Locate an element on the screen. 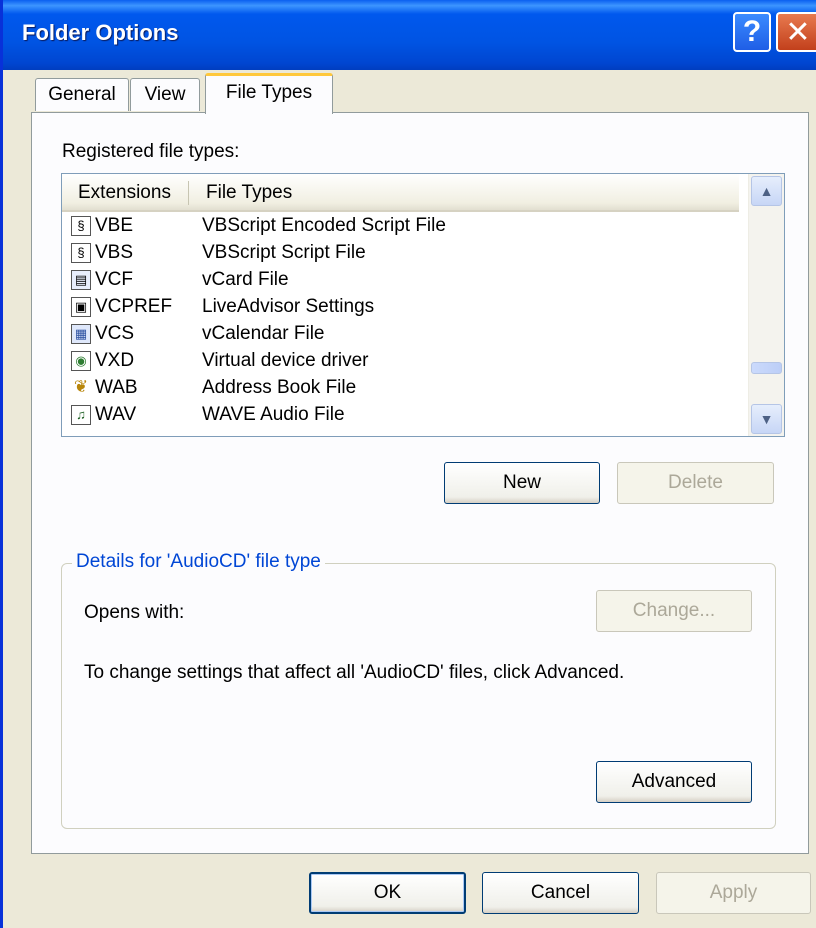 This screenshot has height=928, width=816. scroll-up-button: ▲ is located at coordinates (766, 191).